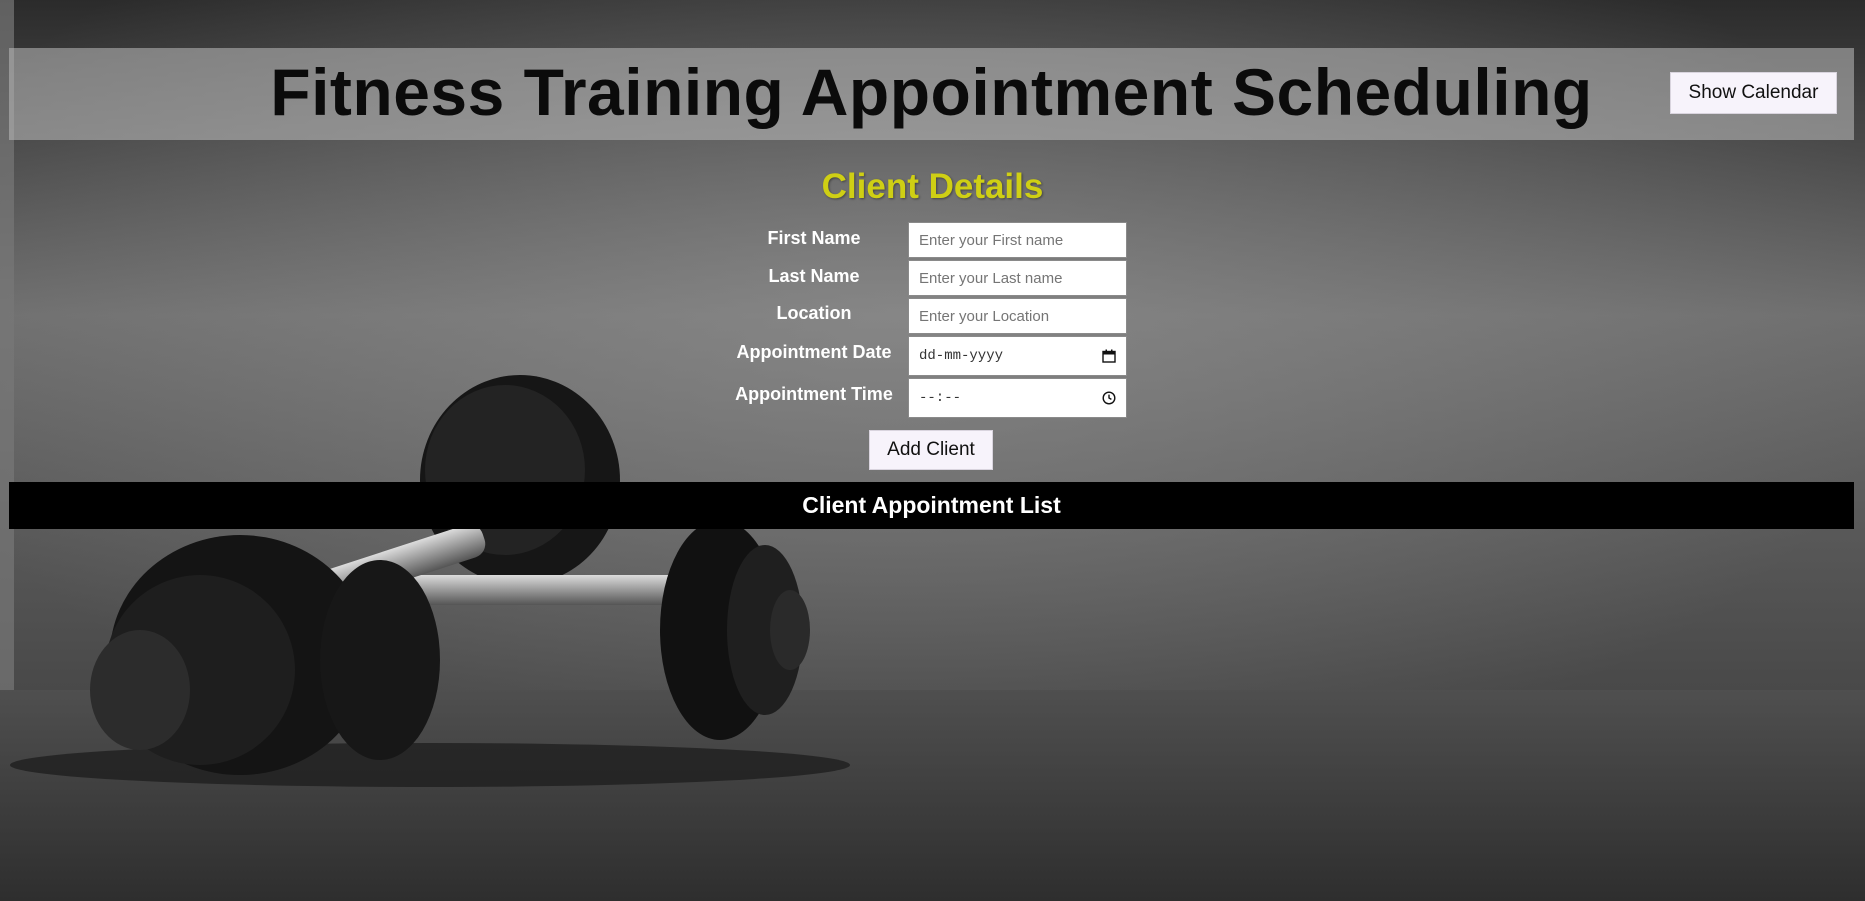  What do you see at coordinates (814, 352) in the screenshot?
I see `appointment-date-label: Appointment Date` at bounding box center [814, 352].